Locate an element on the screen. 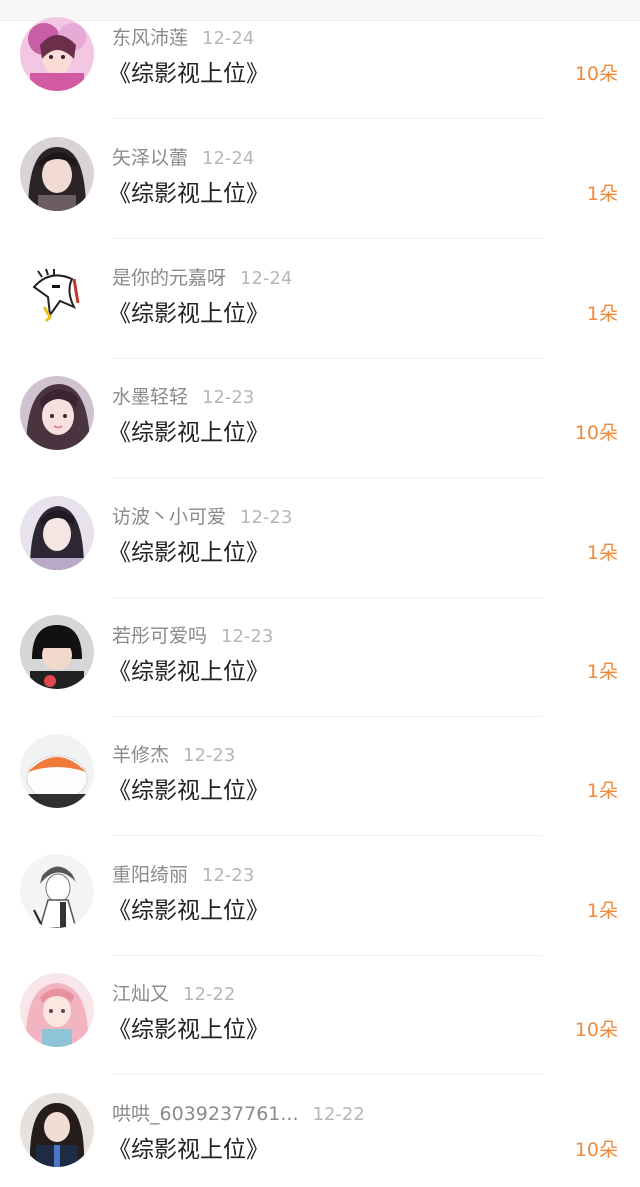 The width and height of the screenshot is (640, 1187). sender-meta: 重阳绮丽 12-23 is located at coordinates (183, 875).